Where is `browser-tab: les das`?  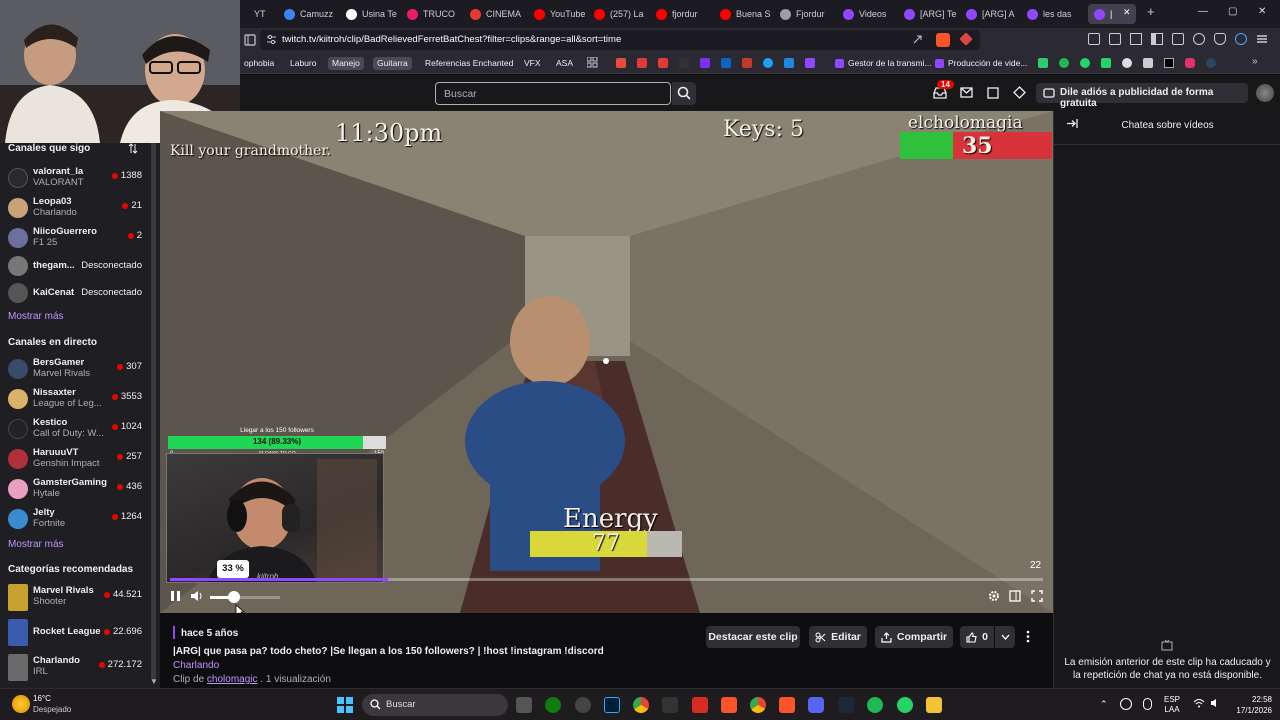 browser-tab: les das is located at coordinates (1053, 14).